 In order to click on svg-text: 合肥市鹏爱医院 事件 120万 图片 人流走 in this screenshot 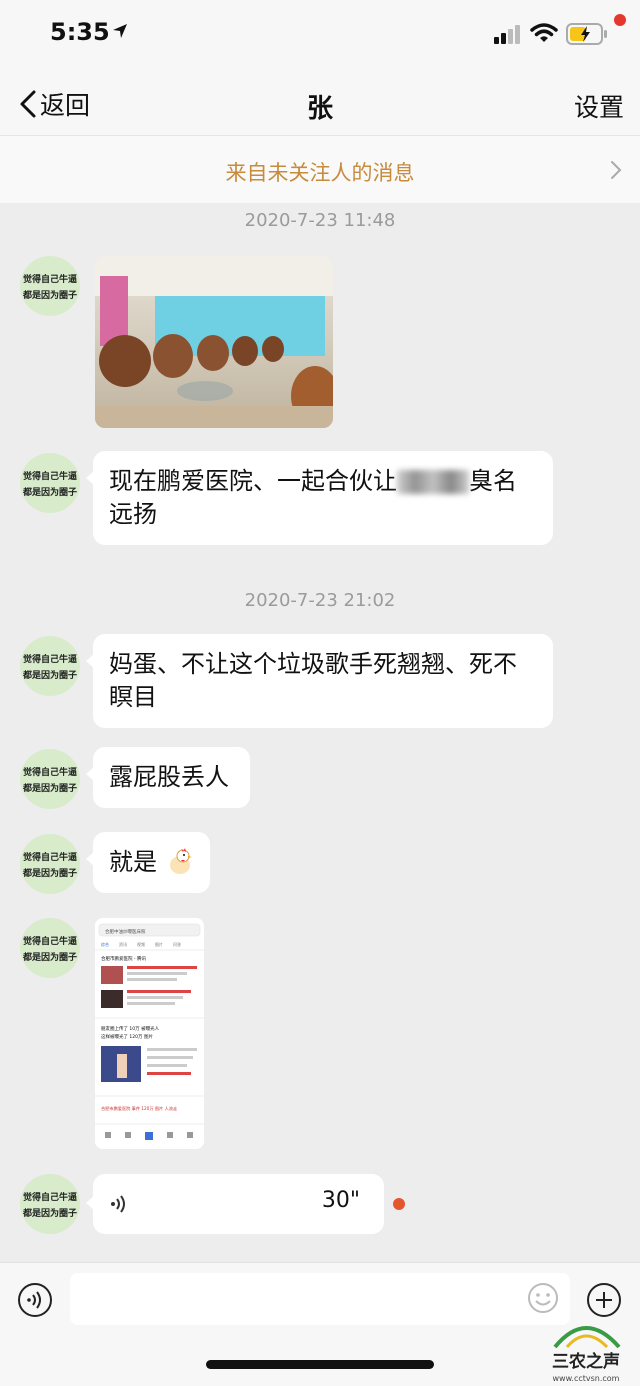, I will do `click(139, 1108)`.